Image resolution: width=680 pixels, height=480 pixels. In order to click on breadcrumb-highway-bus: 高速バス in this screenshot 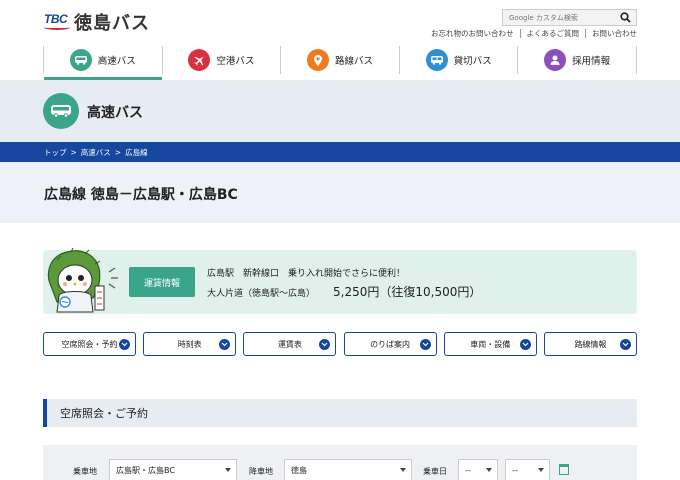, I will do `click(96, 152)`.